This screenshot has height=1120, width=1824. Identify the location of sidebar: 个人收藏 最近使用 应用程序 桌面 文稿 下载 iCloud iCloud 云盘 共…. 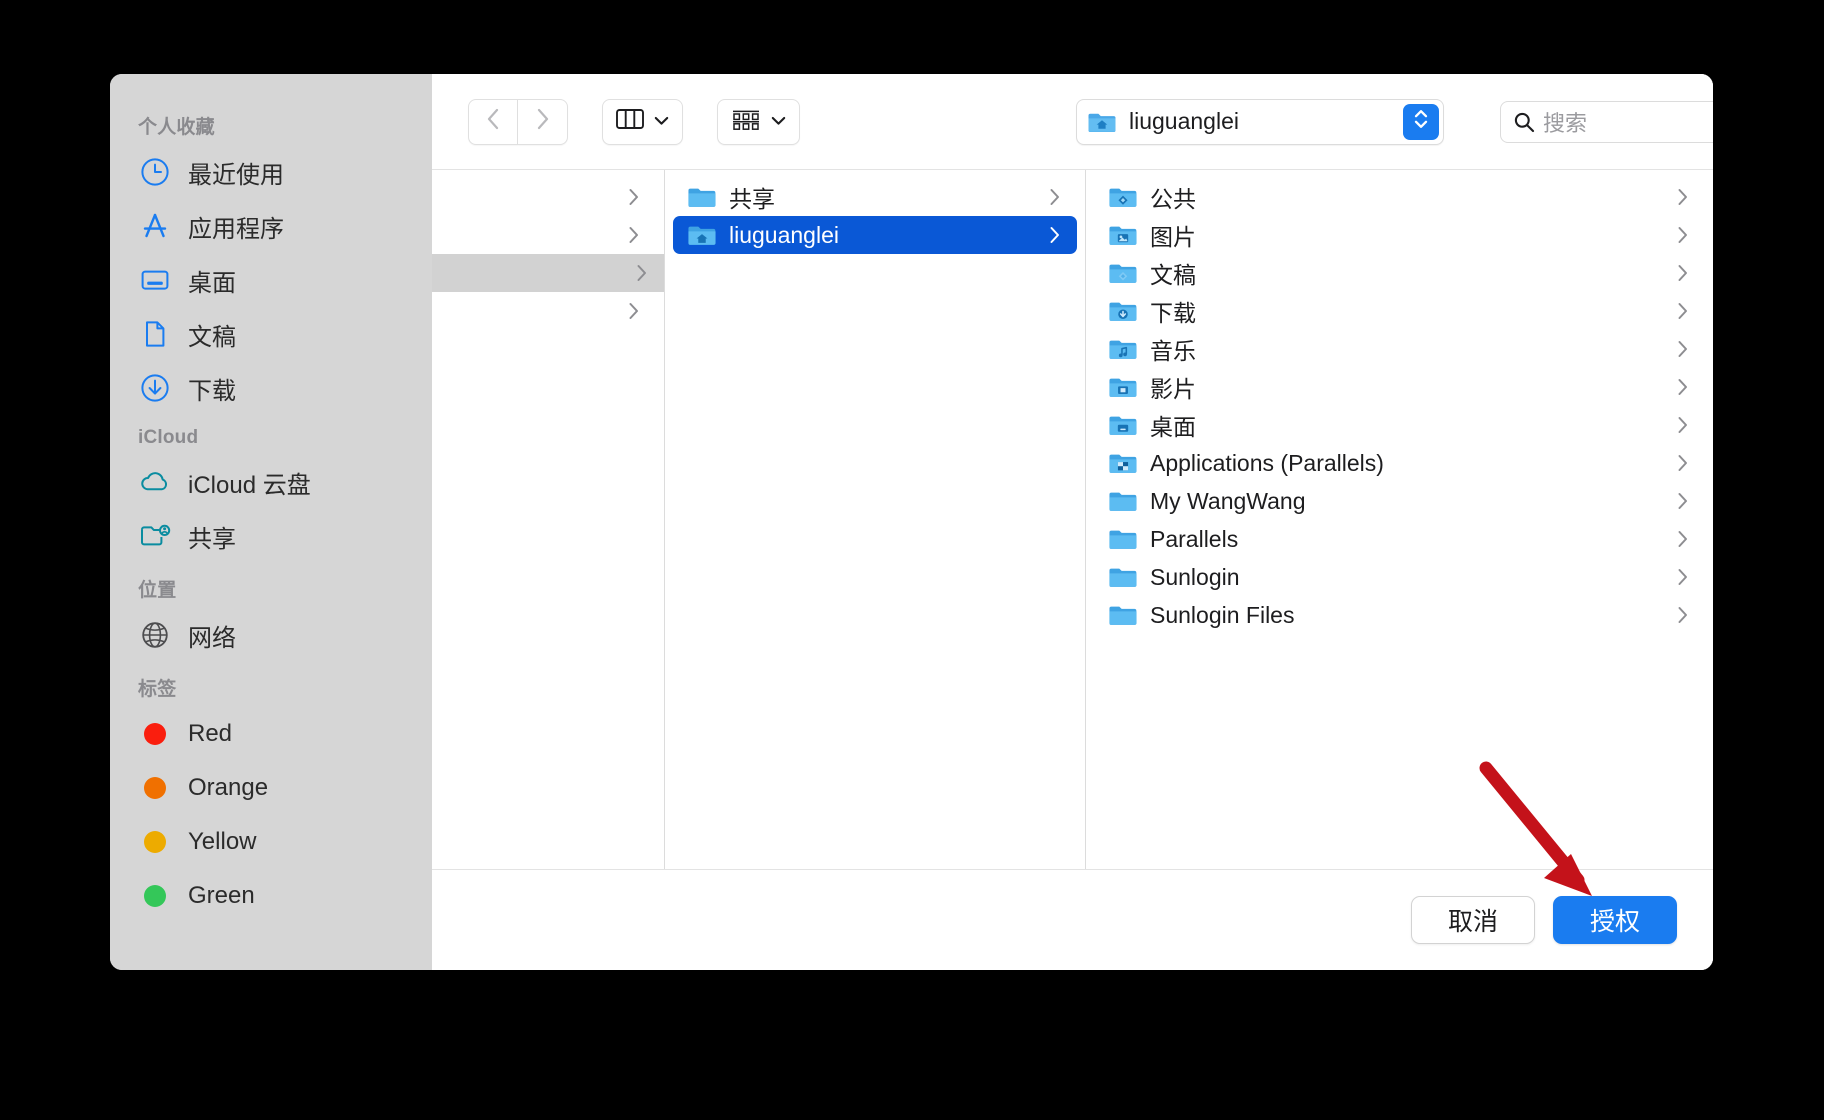
(271, 522).